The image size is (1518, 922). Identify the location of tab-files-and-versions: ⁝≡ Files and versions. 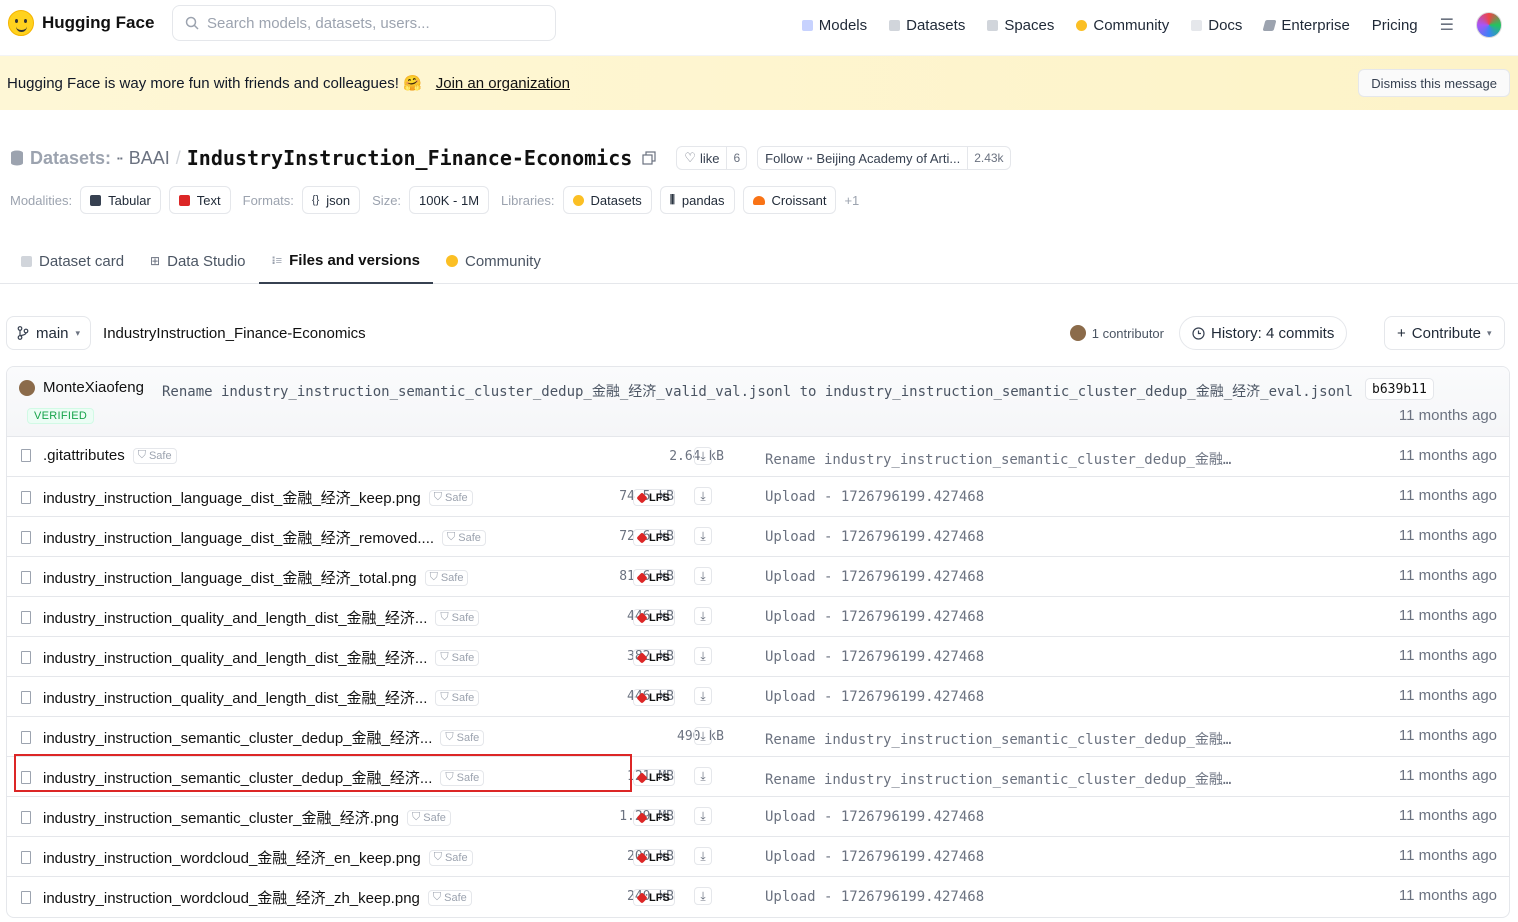
(345, 261).